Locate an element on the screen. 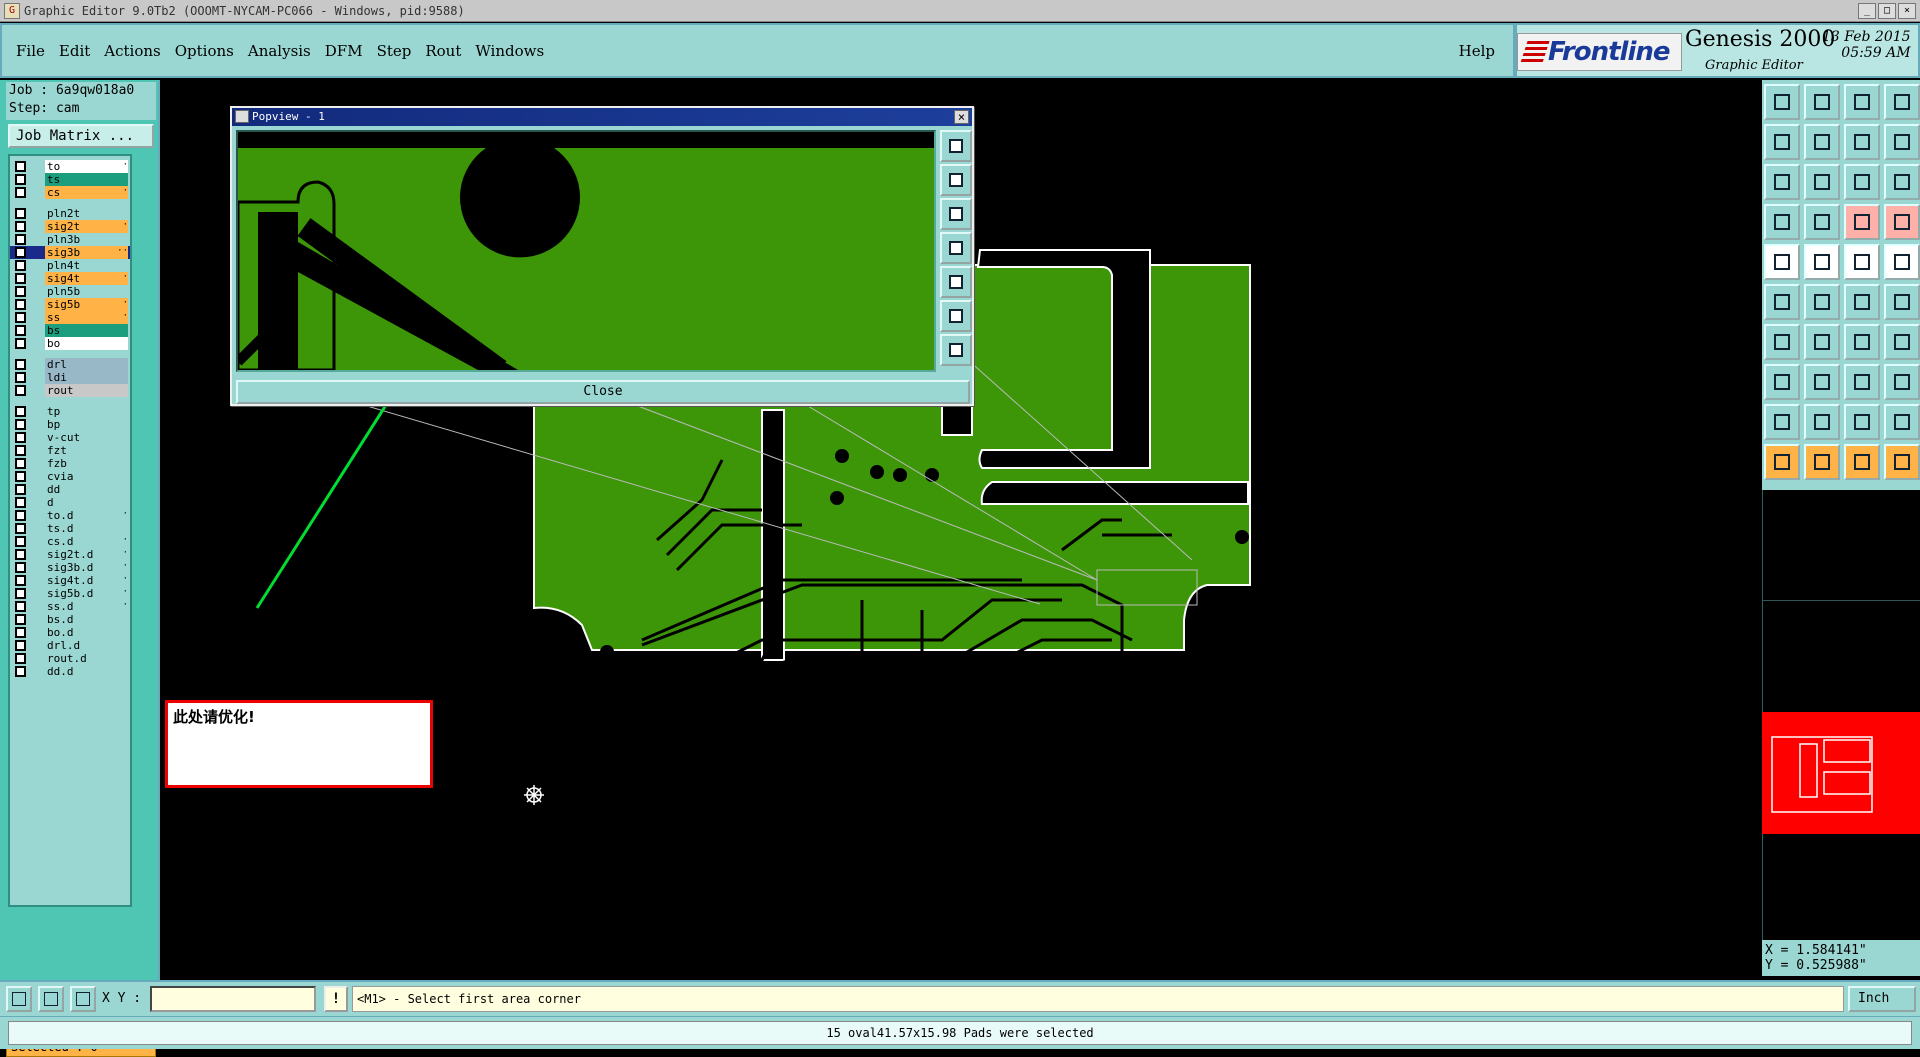 Image resolution: width=1920 pixels, height=1057 pixels. layer-row: fzt is located at coordinates (70, 450).